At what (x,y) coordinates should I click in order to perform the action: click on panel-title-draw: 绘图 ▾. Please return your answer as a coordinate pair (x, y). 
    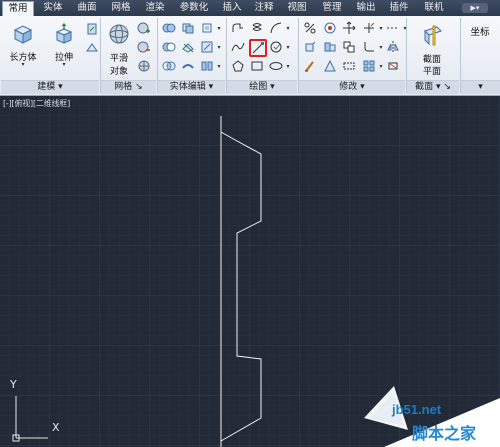
    Looking at the image, I should click on (262, 87).